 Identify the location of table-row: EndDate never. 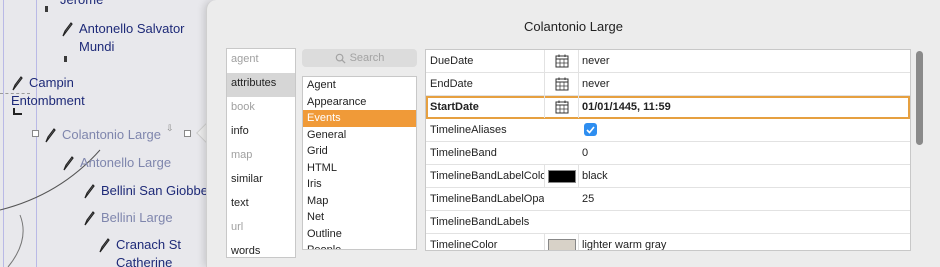
(668, 84).